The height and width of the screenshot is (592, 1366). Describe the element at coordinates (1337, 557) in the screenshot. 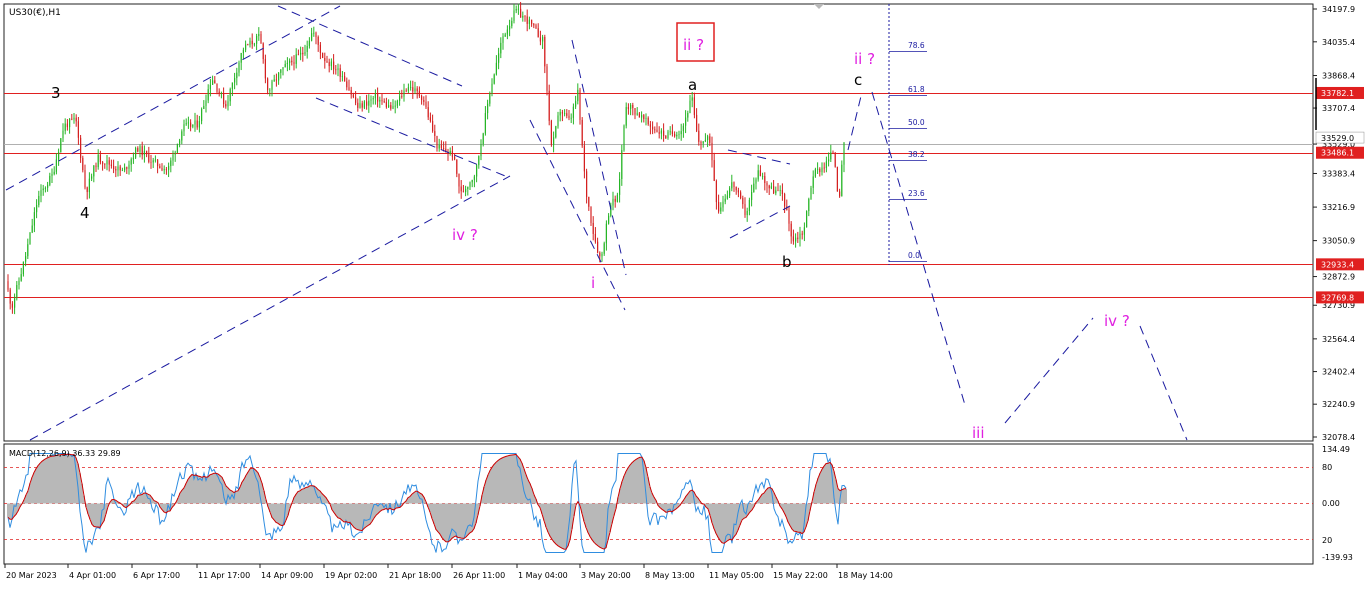

I see `macd-tick-label: -139.93` at that location.